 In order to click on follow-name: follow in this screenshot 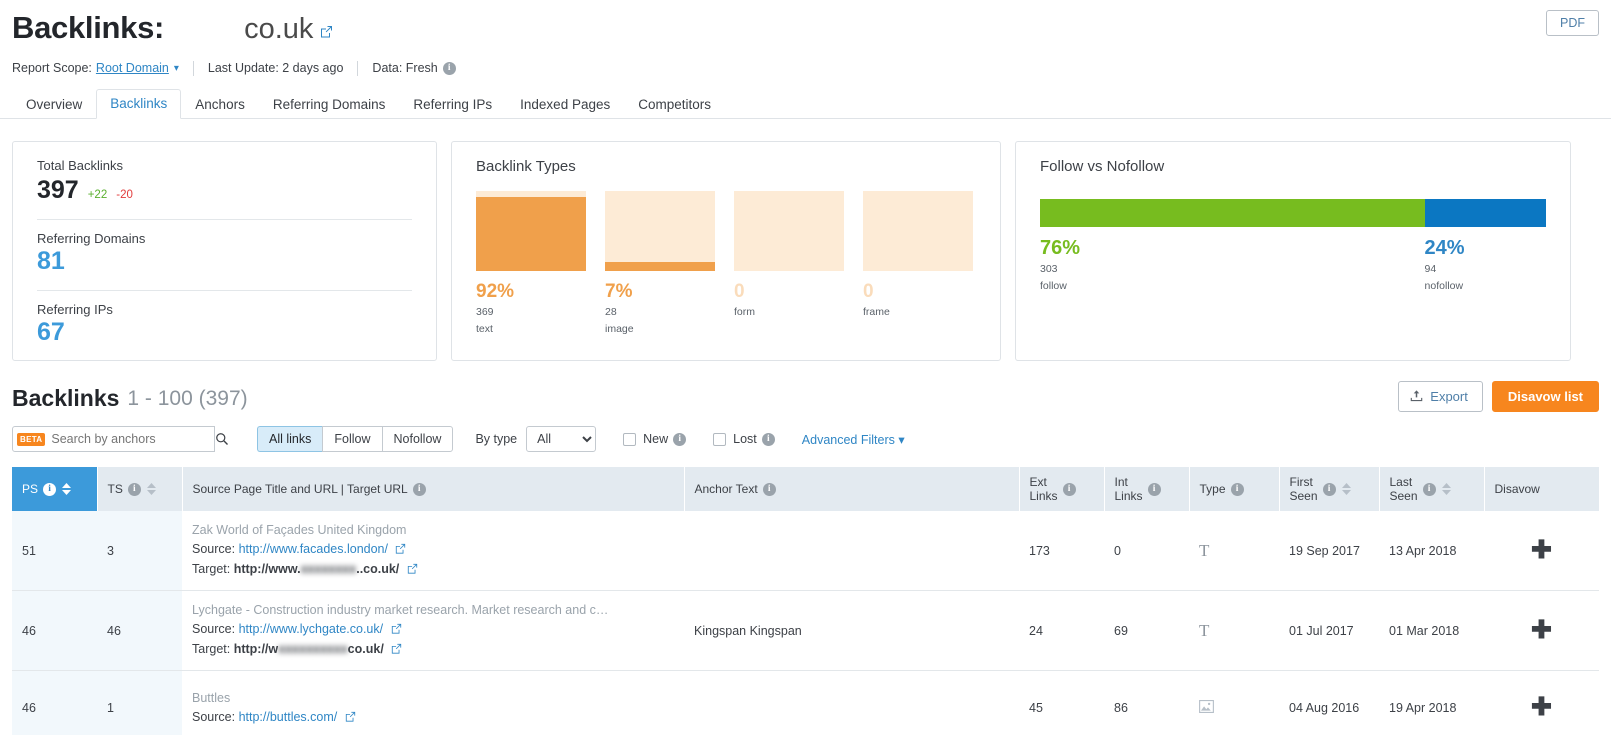, I will do `click(1053, 286)`.